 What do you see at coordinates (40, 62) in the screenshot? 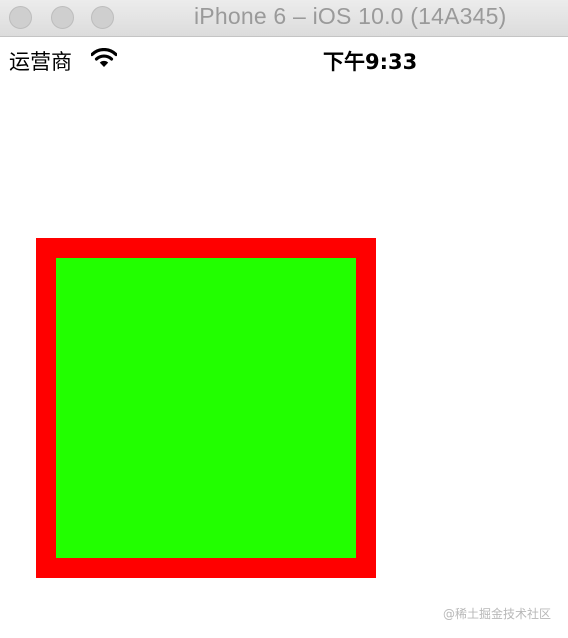
I see `carrier-label: 运营商` at bounding box center [40, 62].